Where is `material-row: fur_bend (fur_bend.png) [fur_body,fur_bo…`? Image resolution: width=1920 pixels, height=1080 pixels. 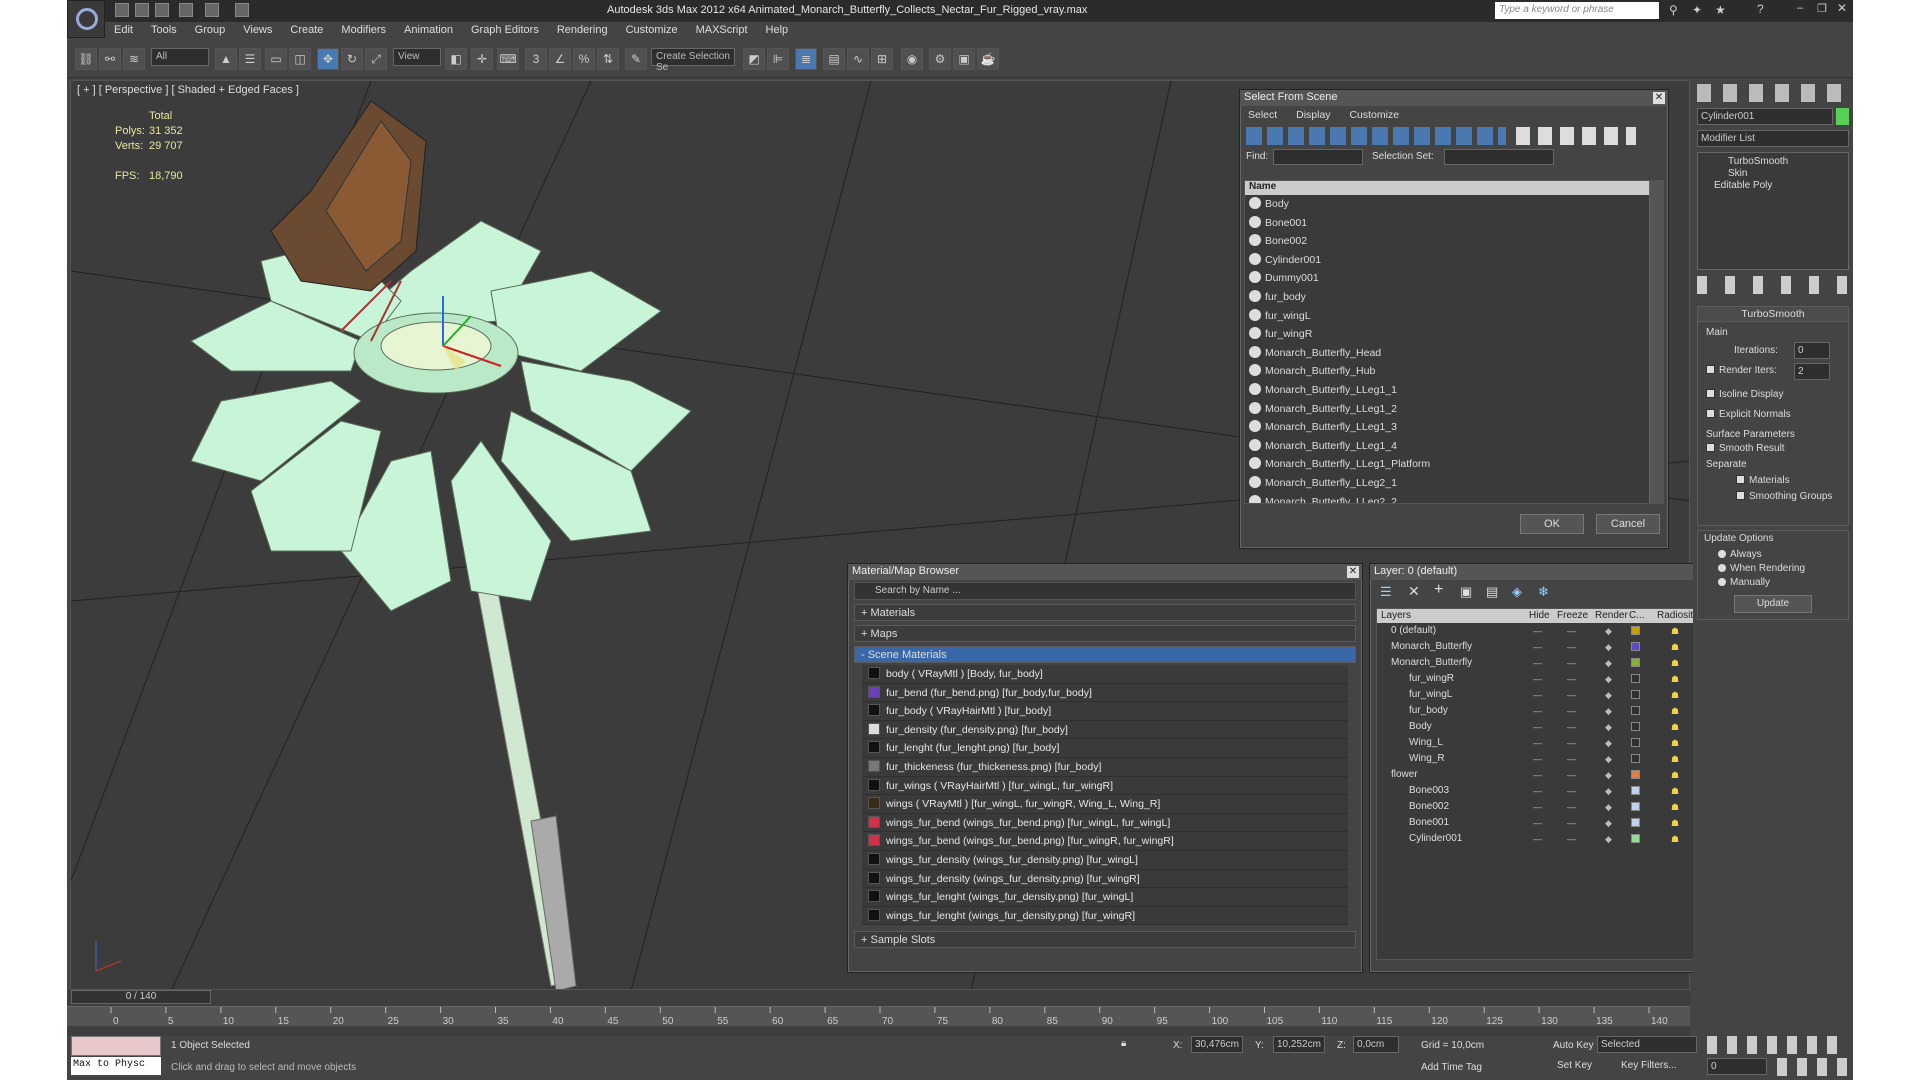
material-row: fur_bend (fur_bend.png) [fur_body,fur_bo… is located at coordinates (1105, 693).